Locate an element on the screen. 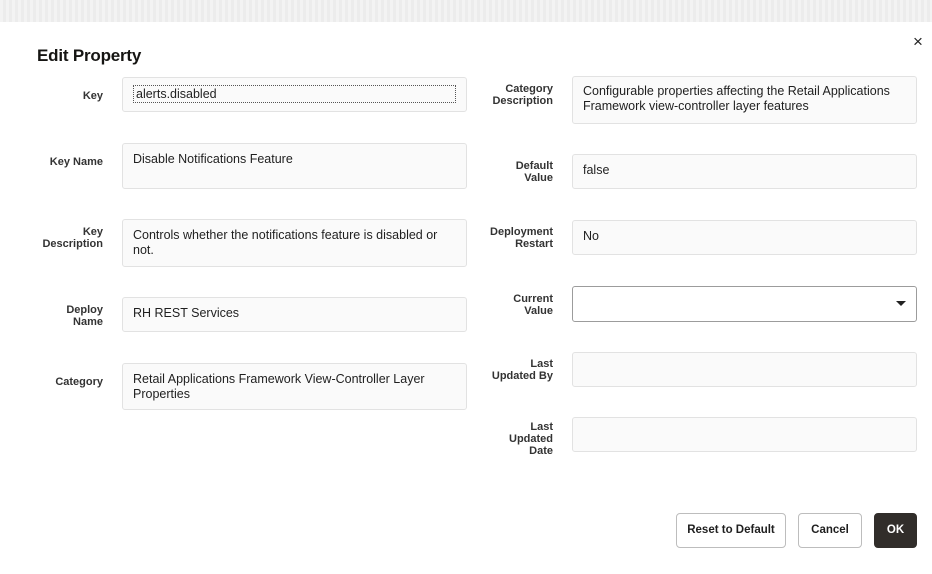 This screenshot has height=574, width=932. key-name-value: Disable Notifications Feature is located at coordinates (213, 159).